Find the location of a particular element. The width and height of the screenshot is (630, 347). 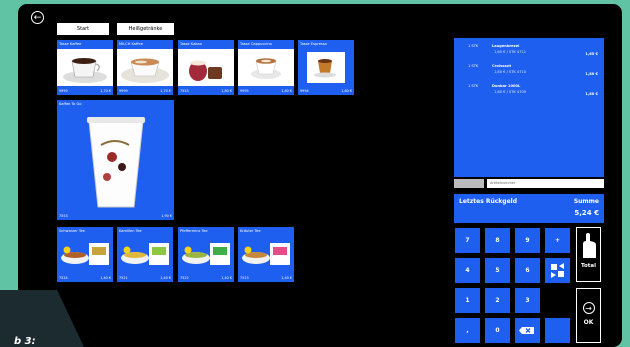

backspace-button is located at coordinates (527, 330).